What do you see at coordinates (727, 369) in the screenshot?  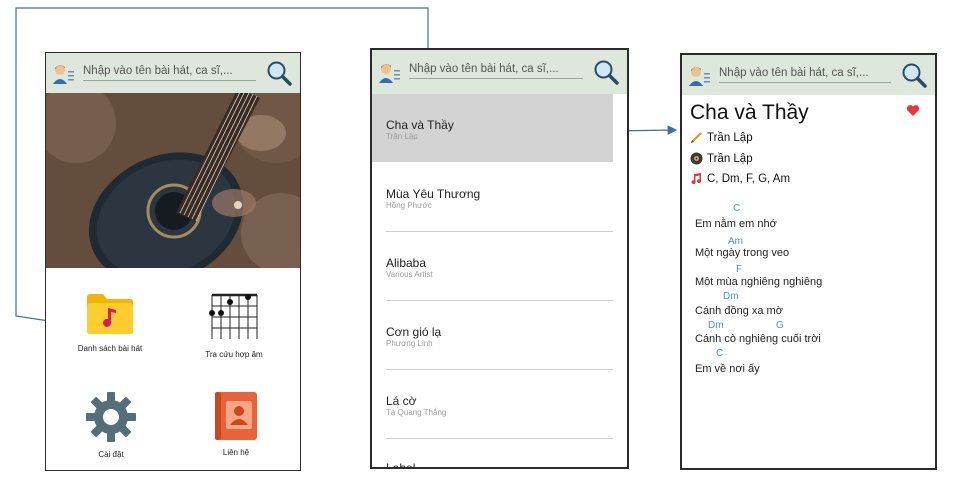 I see `lyric-line: Em về nơi ấy` at bounding box center [727, 369].